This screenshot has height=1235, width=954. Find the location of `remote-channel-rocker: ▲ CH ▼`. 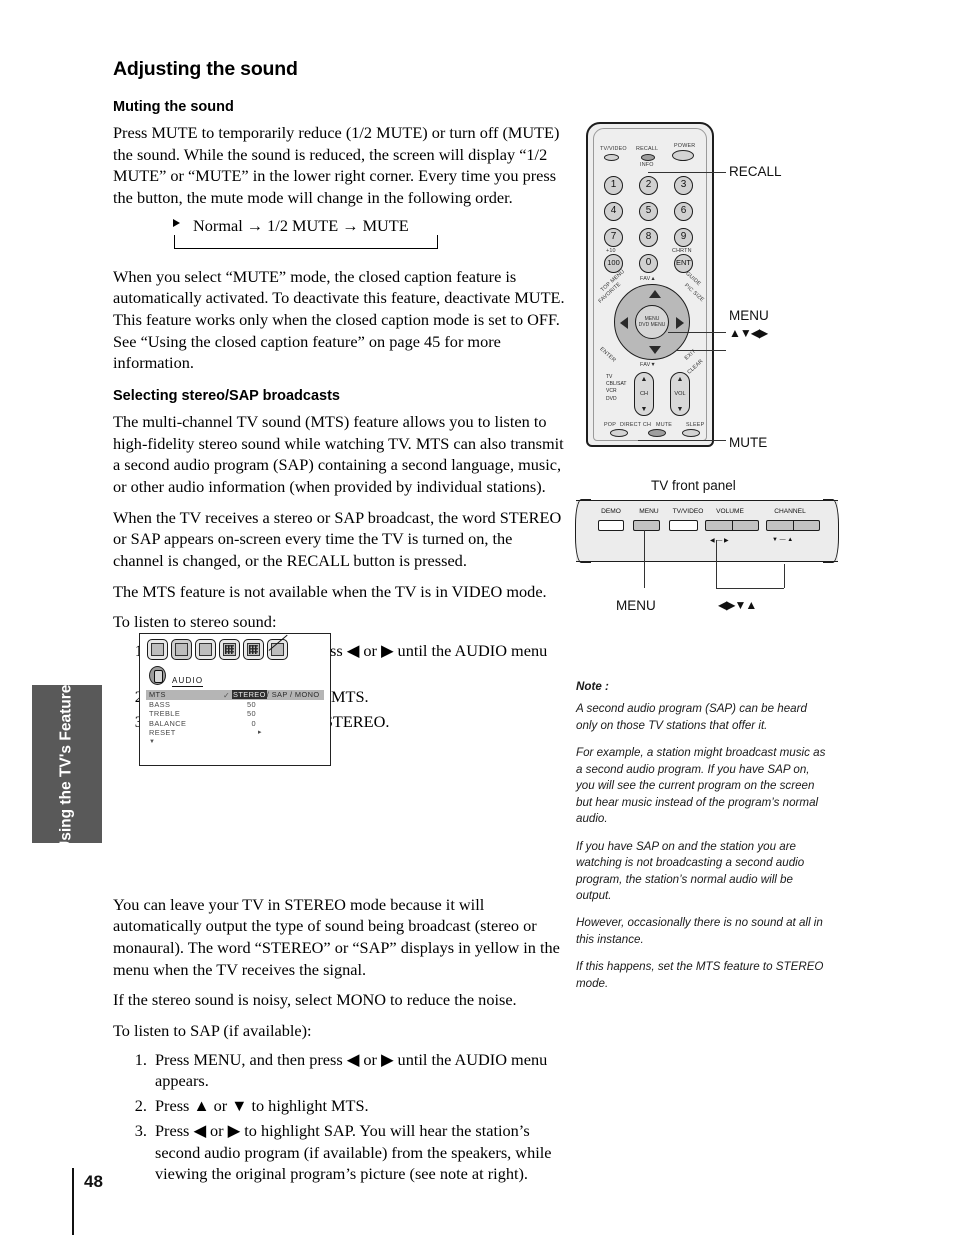

remote-channel-rocker: ▲ CH ▼ is located at coordinates (644, 394).